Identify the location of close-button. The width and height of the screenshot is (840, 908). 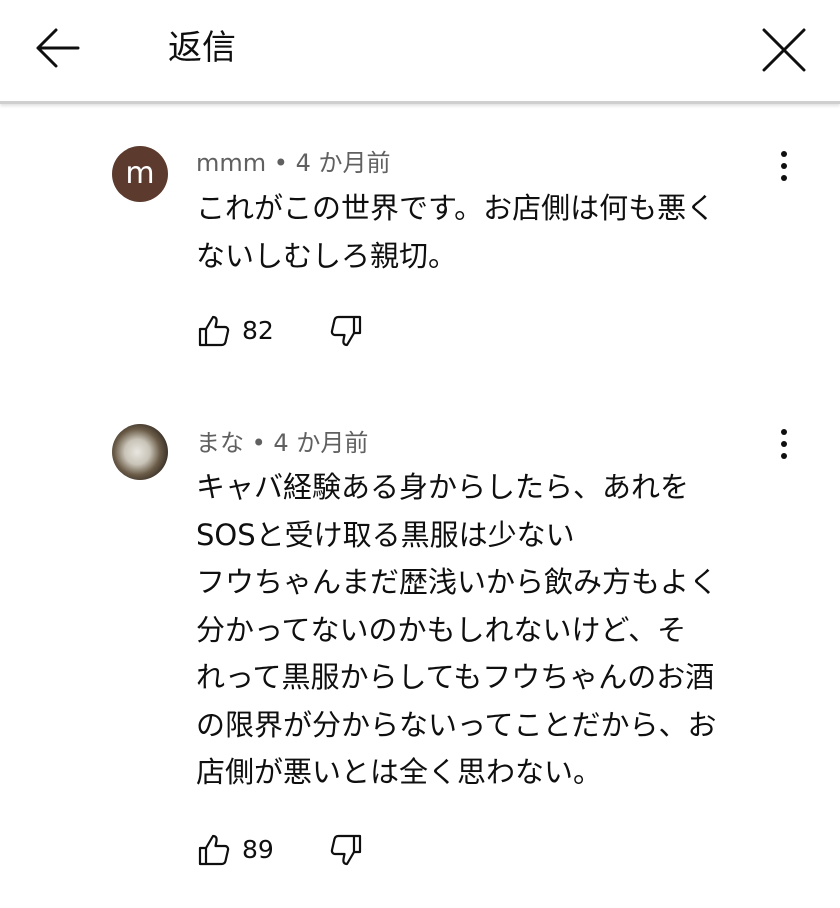
(784, 50).